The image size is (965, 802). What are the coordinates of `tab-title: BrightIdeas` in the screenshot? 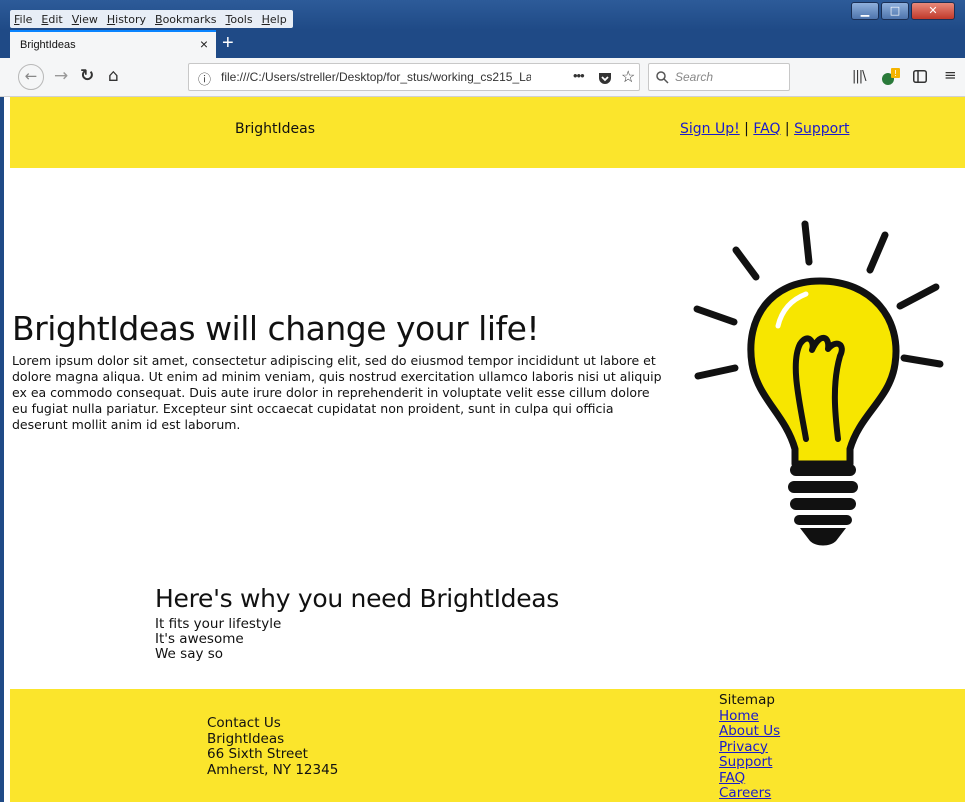 It's located at (48, 45).